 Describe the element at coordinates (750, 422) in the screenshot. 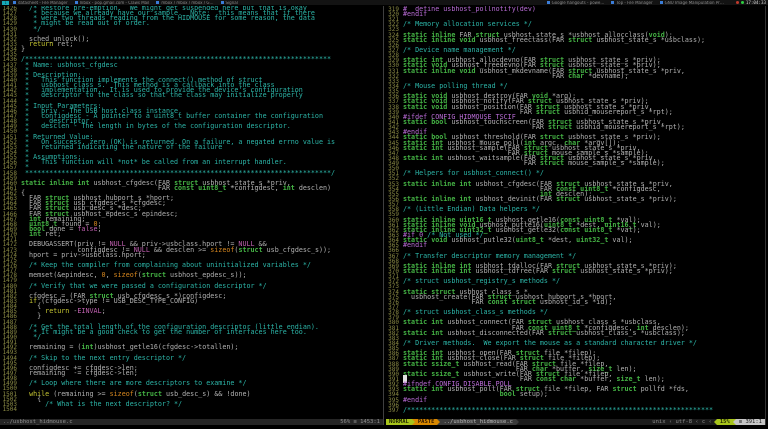

I see `cursor-position: ≡ 391:1` at that location.